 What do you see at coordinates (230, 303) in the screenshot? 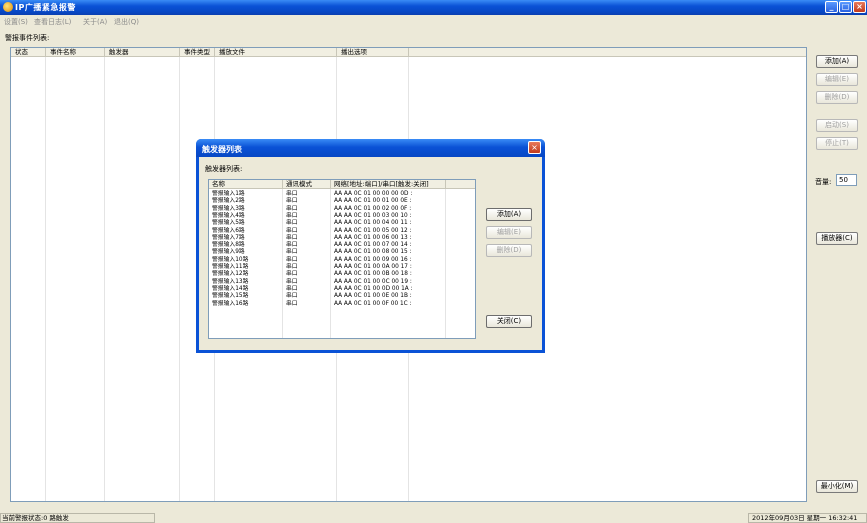
I see `trigger-name: 警报输入16路` at bounding box center [230, 303].